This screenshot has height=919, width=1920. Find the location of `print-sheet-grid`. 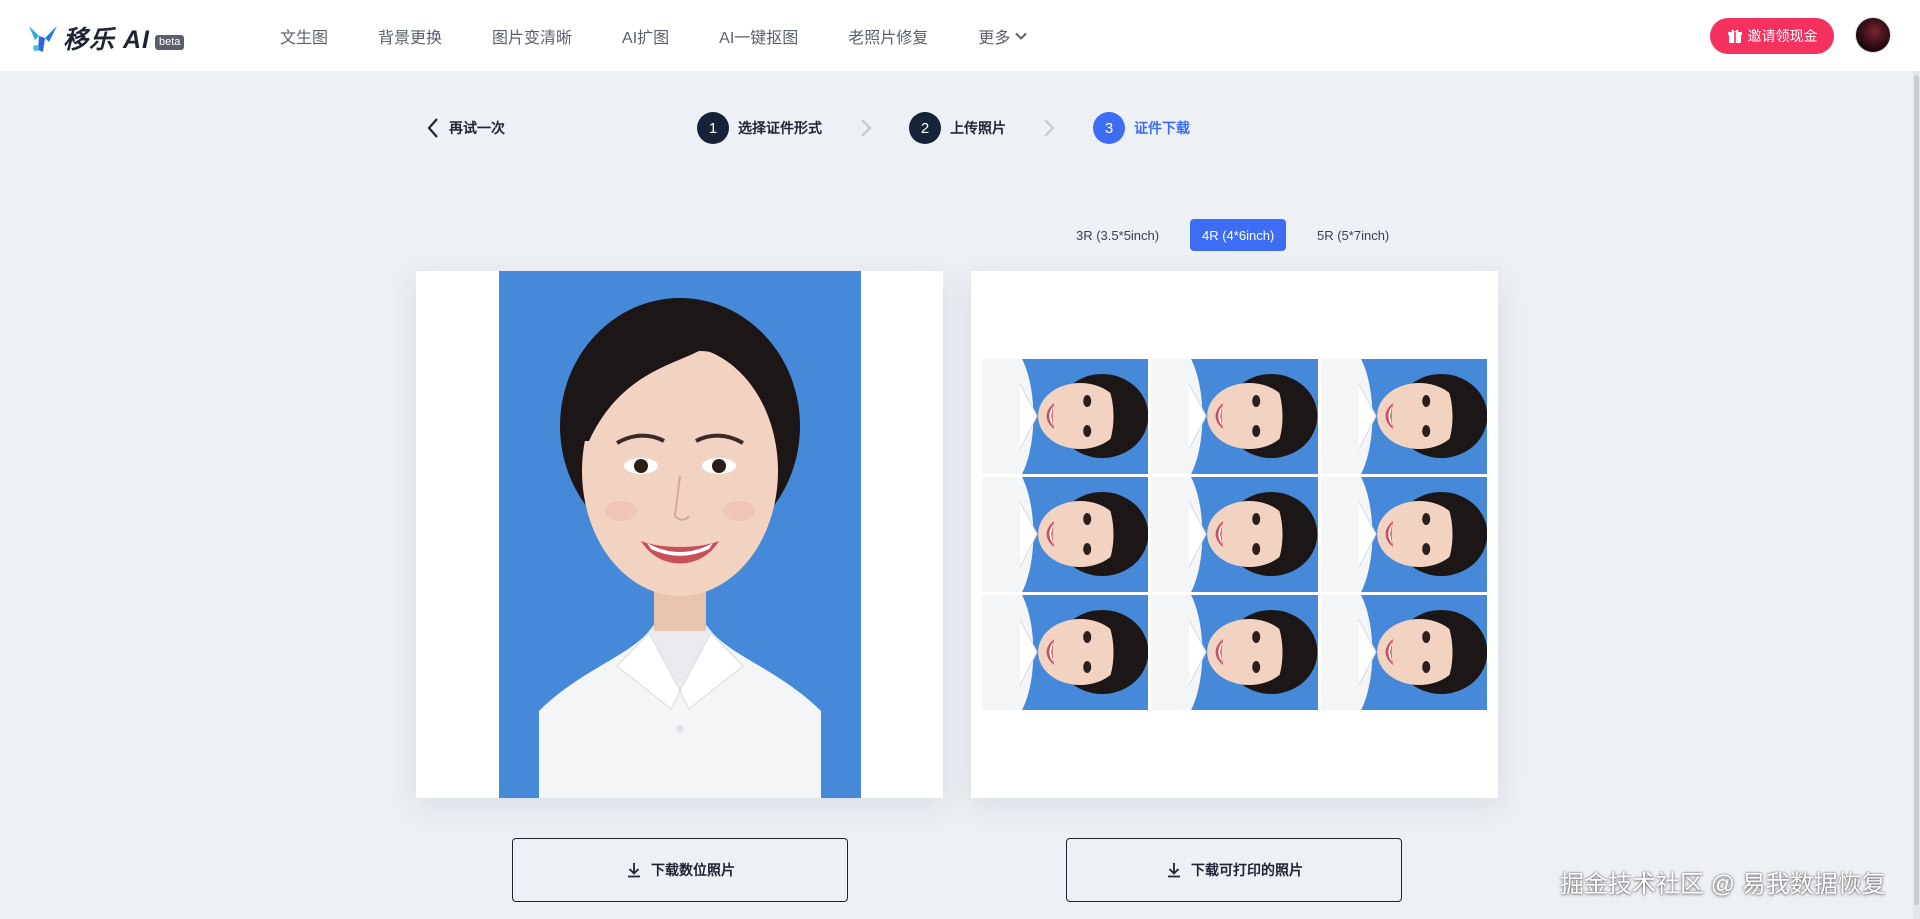

print-sheet-grid is located at coordinates (1234, 534).